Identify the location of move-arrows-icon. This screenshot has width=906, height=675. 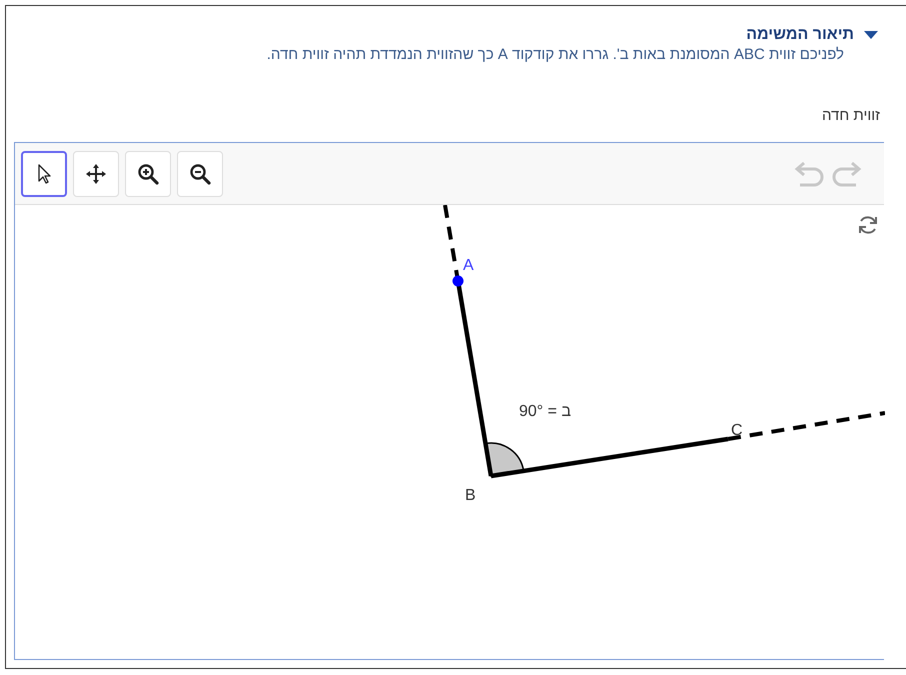
(96, 174).